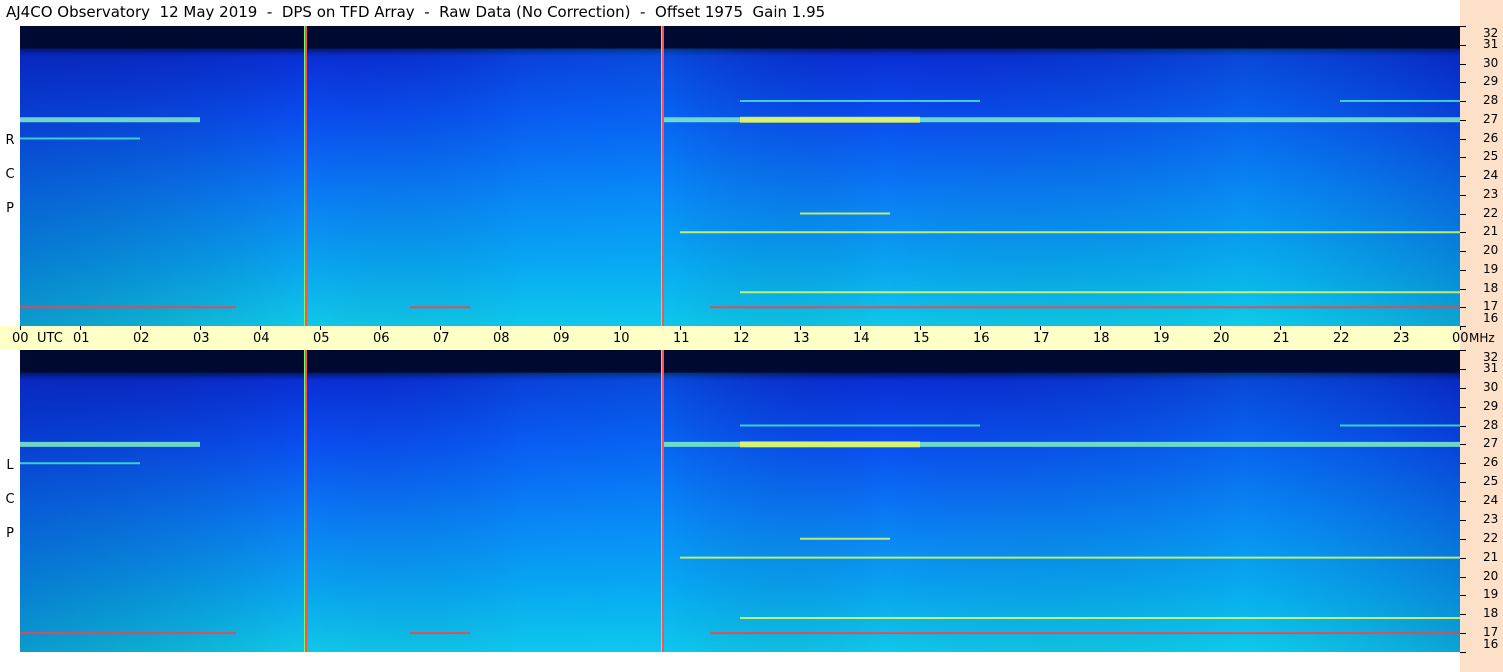  I want to click on time-marker-0-red, so click(306, 176).